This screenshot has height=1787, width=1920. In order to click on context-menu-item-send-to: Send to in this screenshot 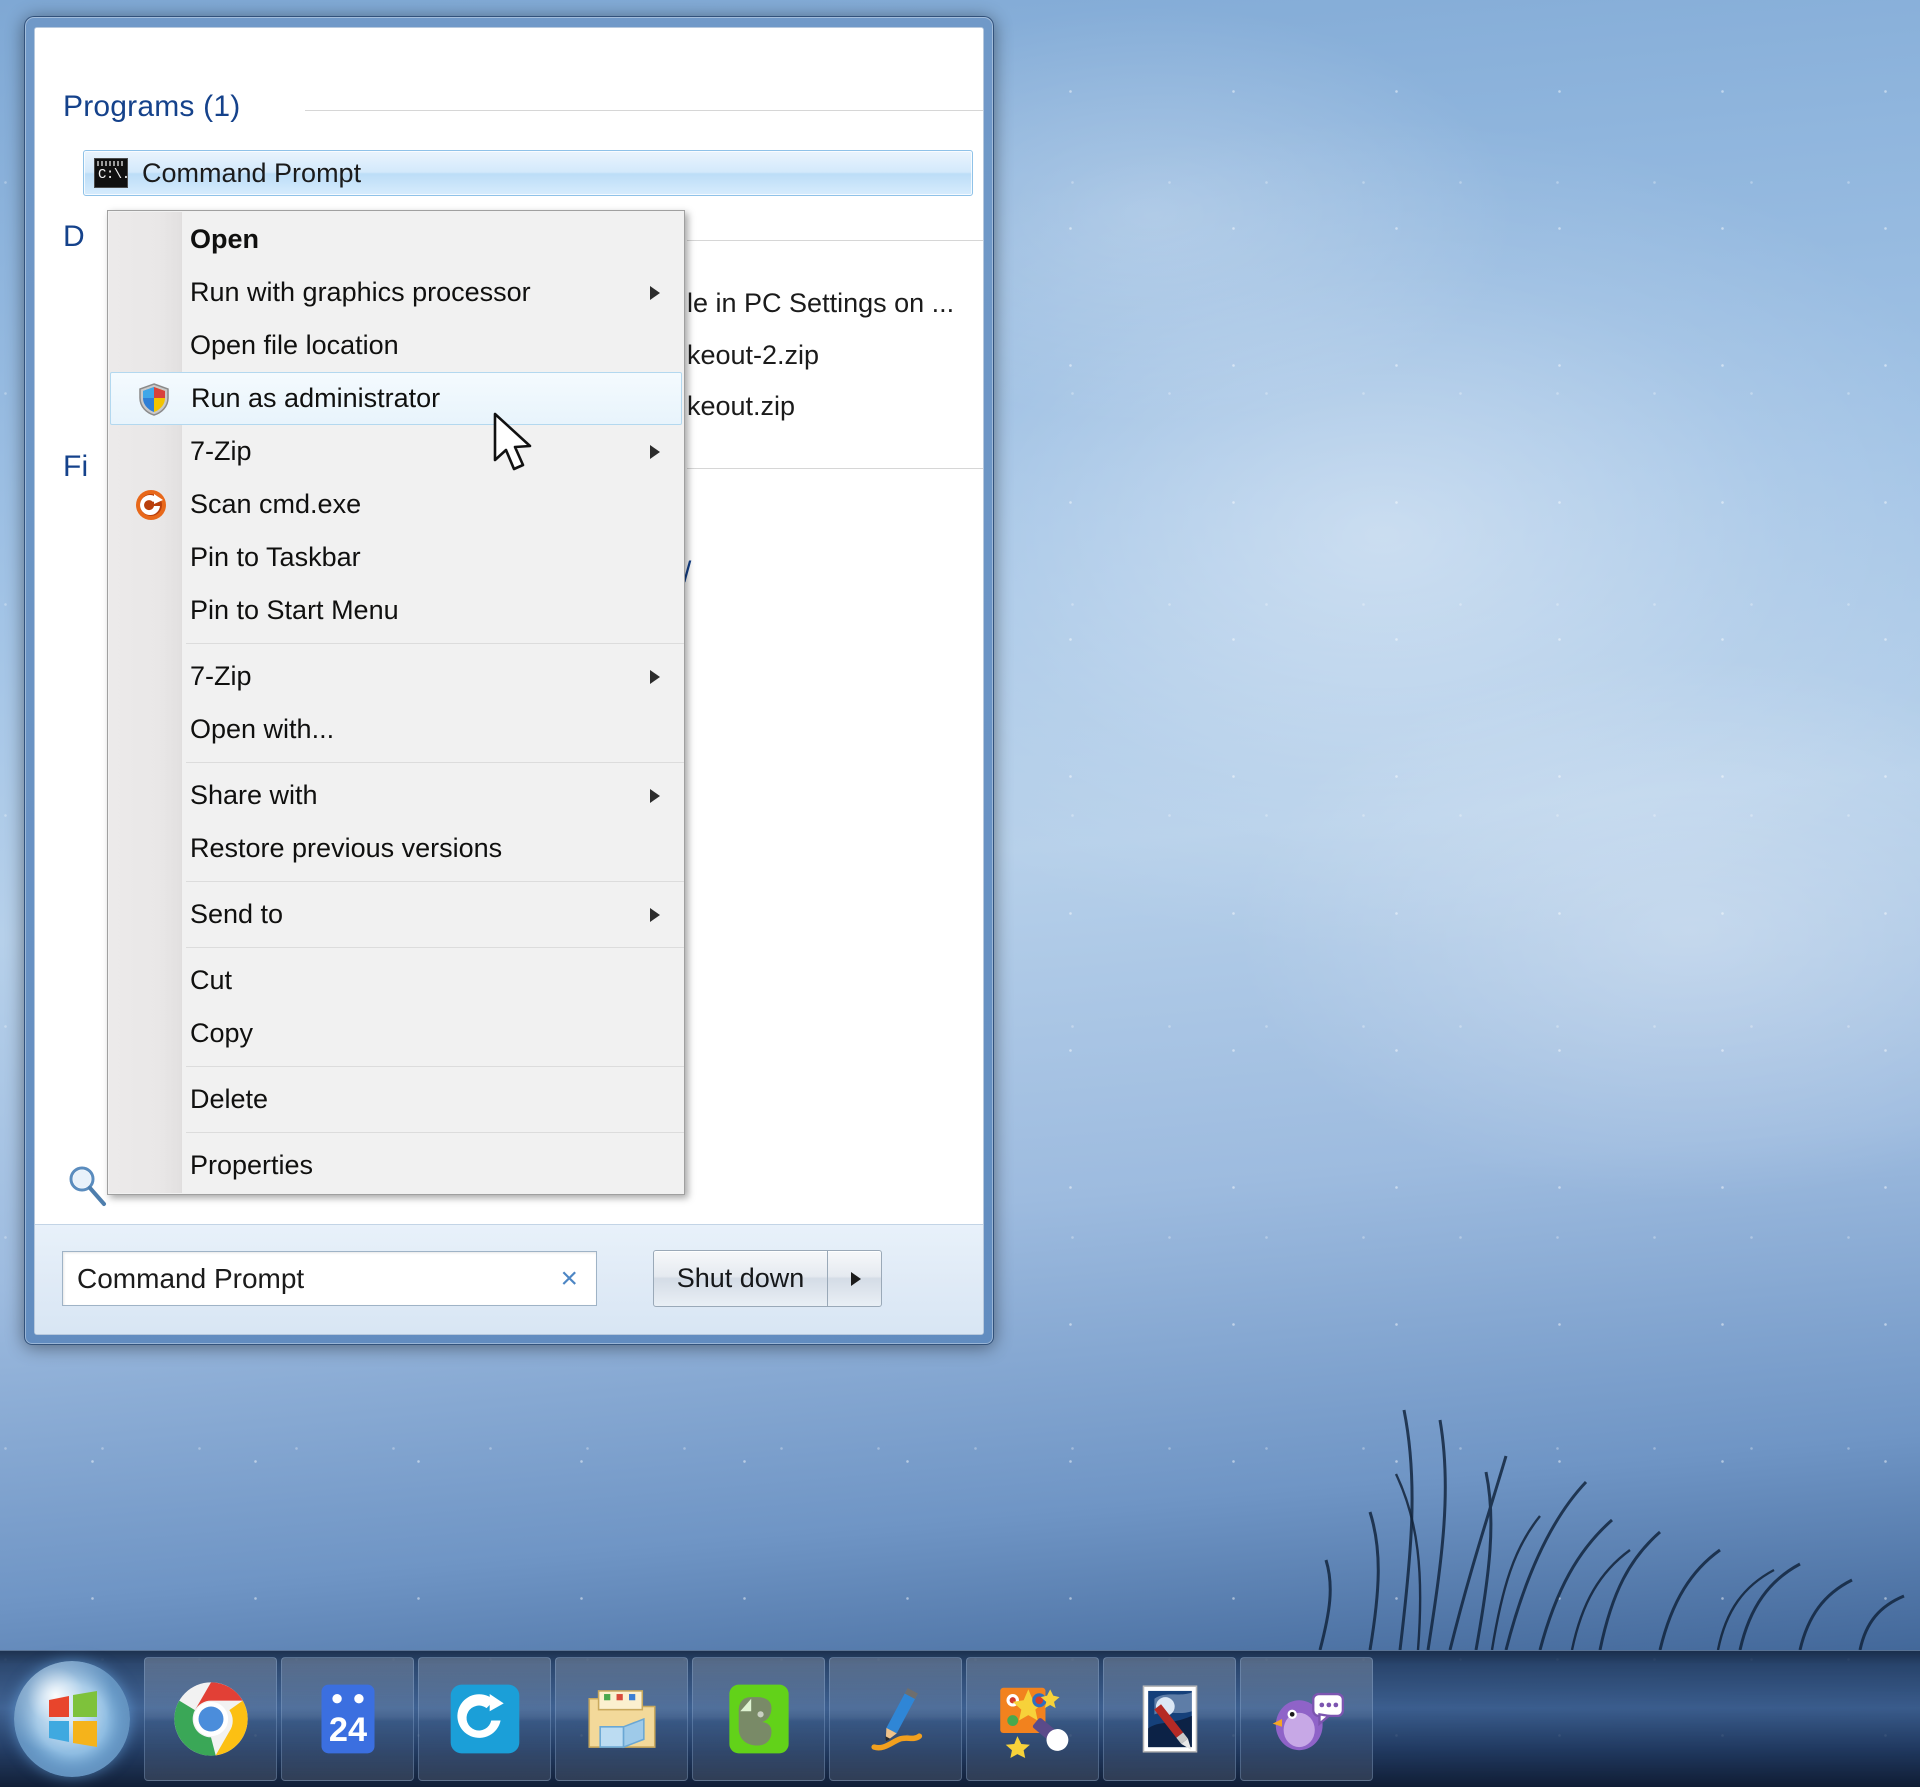, I will do `click(396, 914)`.